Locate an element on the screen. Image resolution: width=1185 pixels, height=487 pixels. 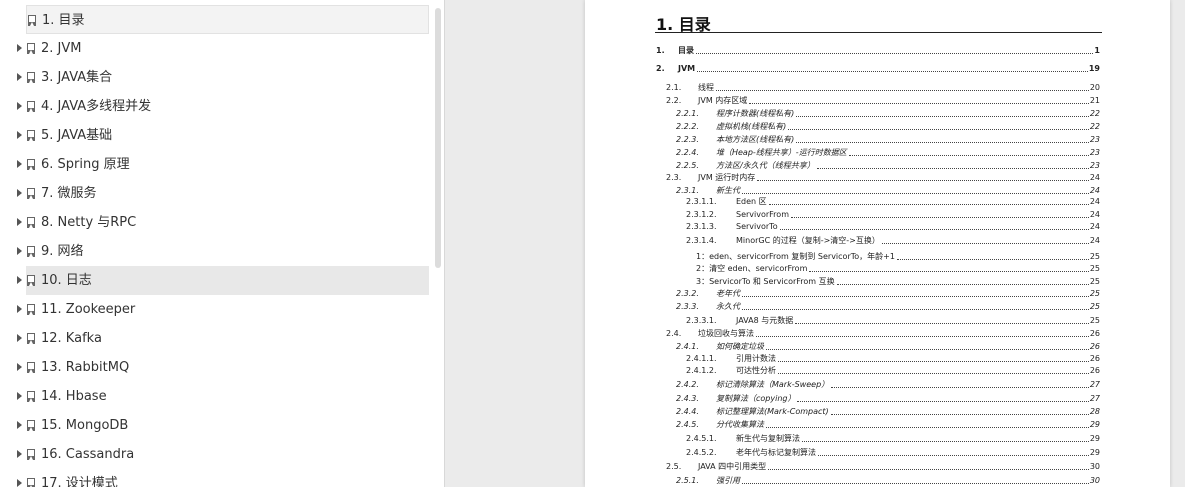
toc-entry: 2.4.1. 如何确定垃圾 26 is located at coordinates (888, 346).